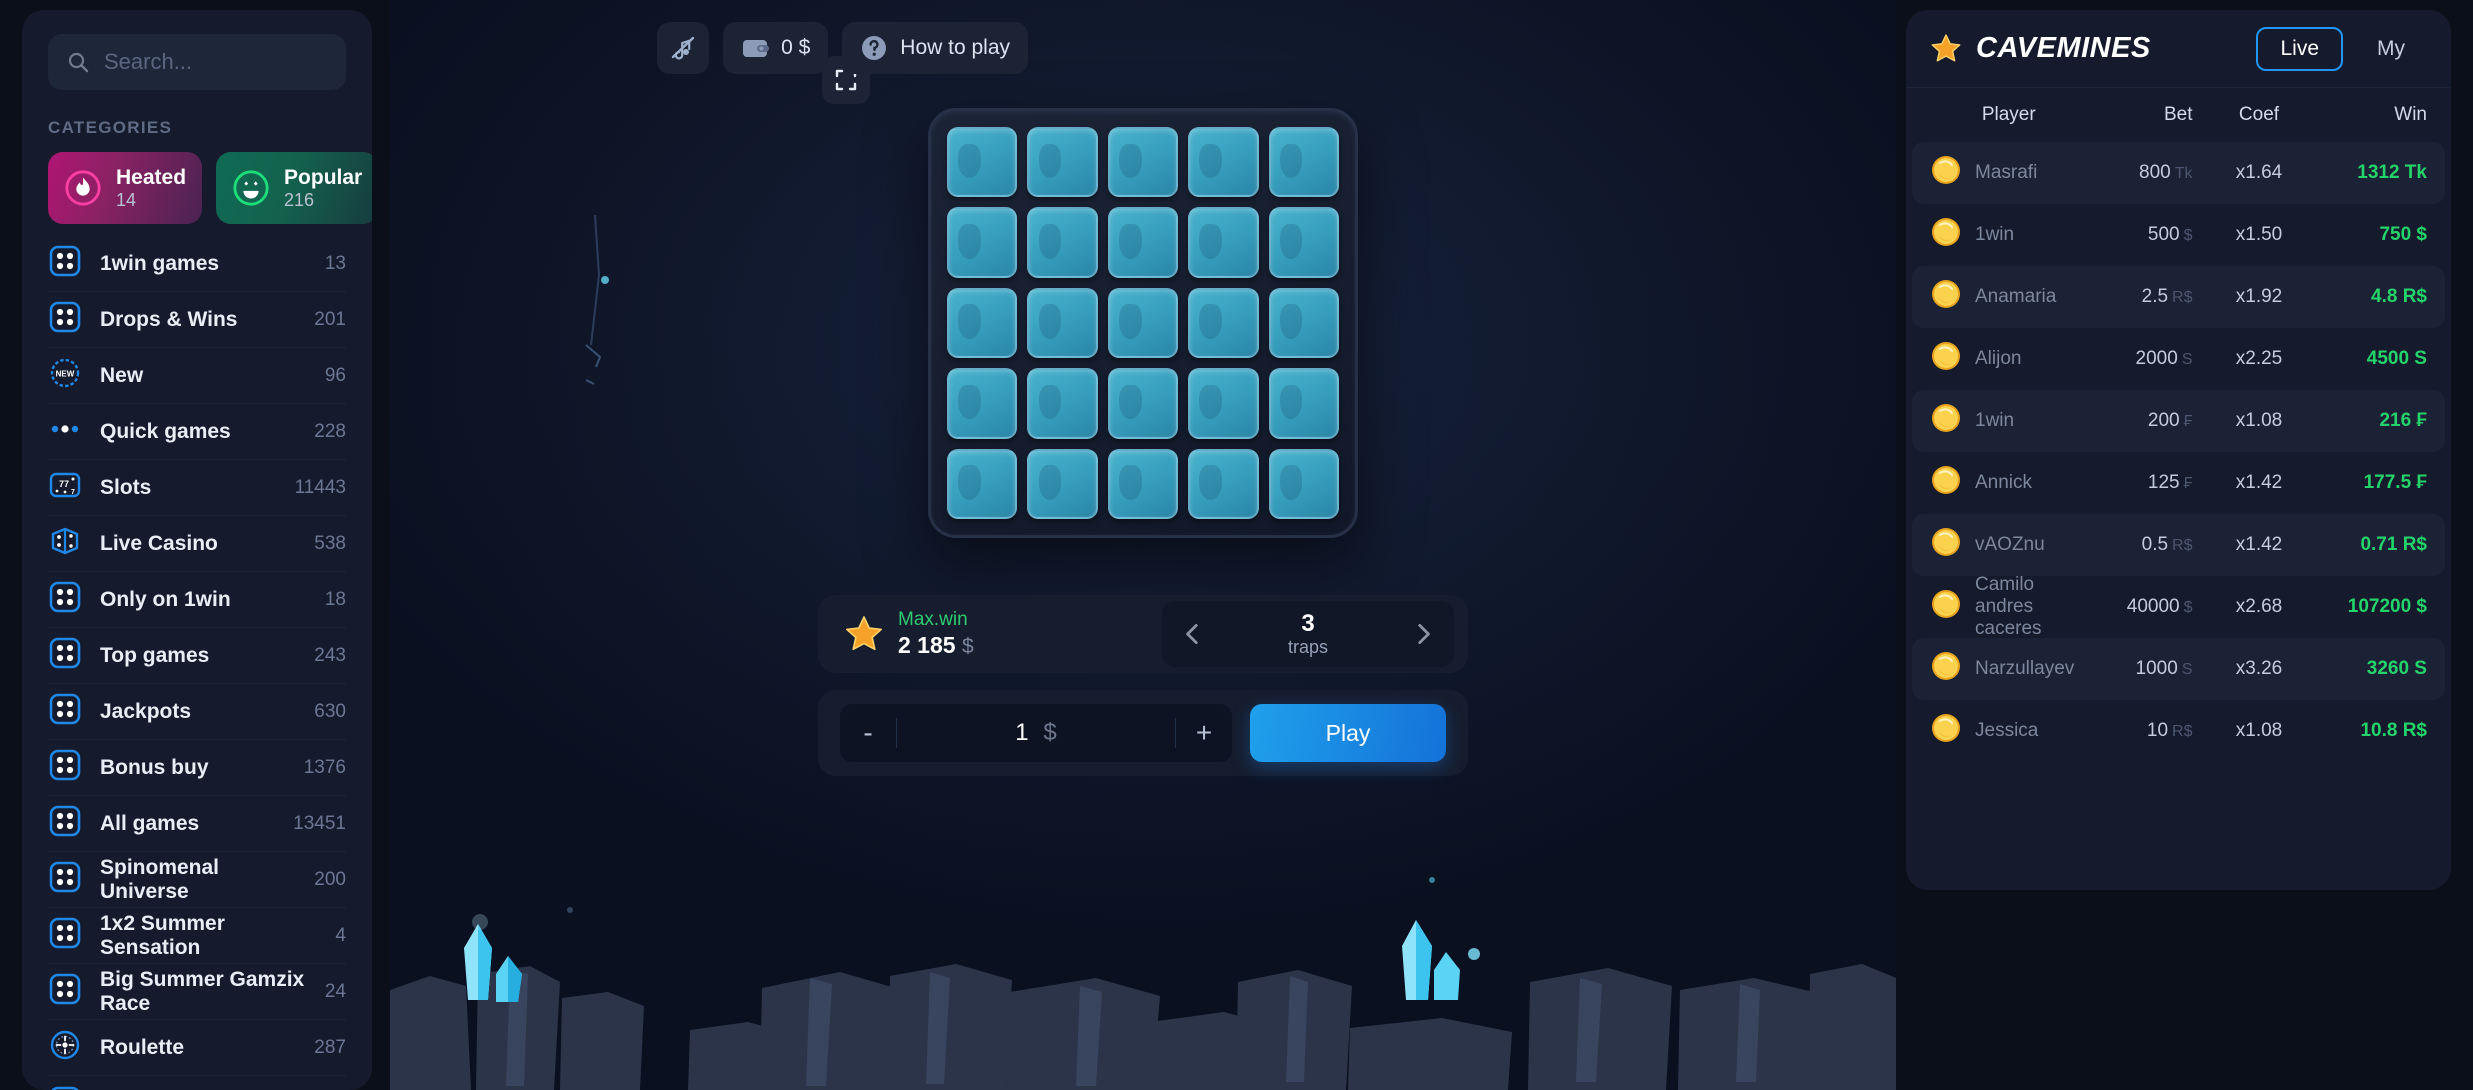  What do you see at coordinates (776, 48) in the screenshot?
I see `wallet-button: 0 $` at bounding box center [776, 48].